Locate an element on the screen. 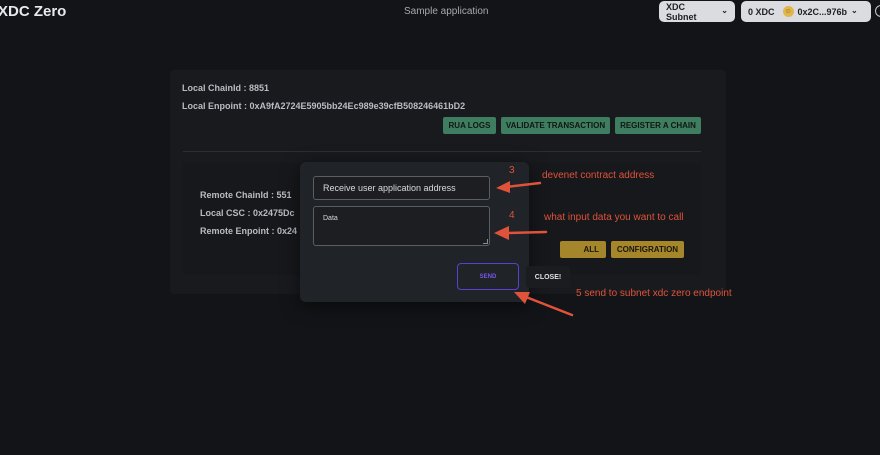  arrow-4-head is located at coordinates (501, 233).